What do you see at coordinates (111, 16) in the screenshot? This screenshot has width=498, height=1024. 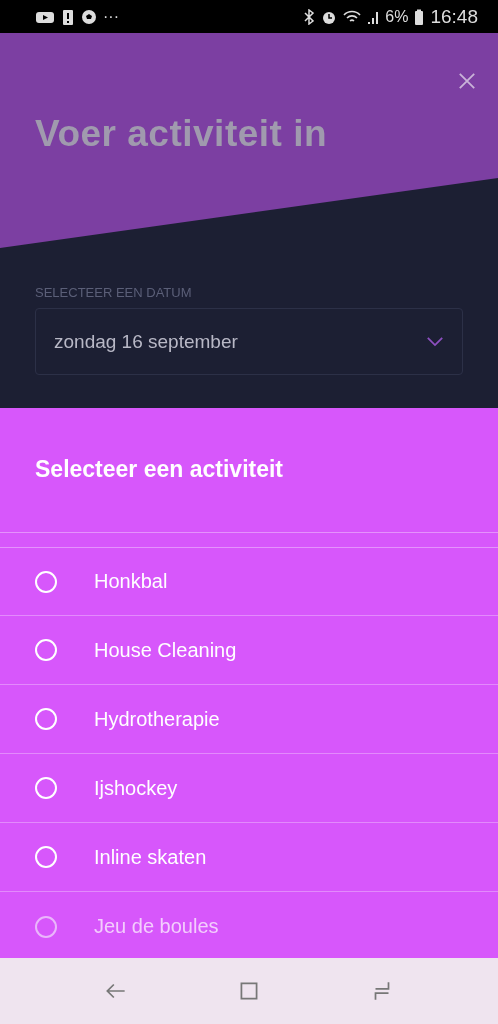 I see `overflow-dots: ···` at bounding box center [111, 16].